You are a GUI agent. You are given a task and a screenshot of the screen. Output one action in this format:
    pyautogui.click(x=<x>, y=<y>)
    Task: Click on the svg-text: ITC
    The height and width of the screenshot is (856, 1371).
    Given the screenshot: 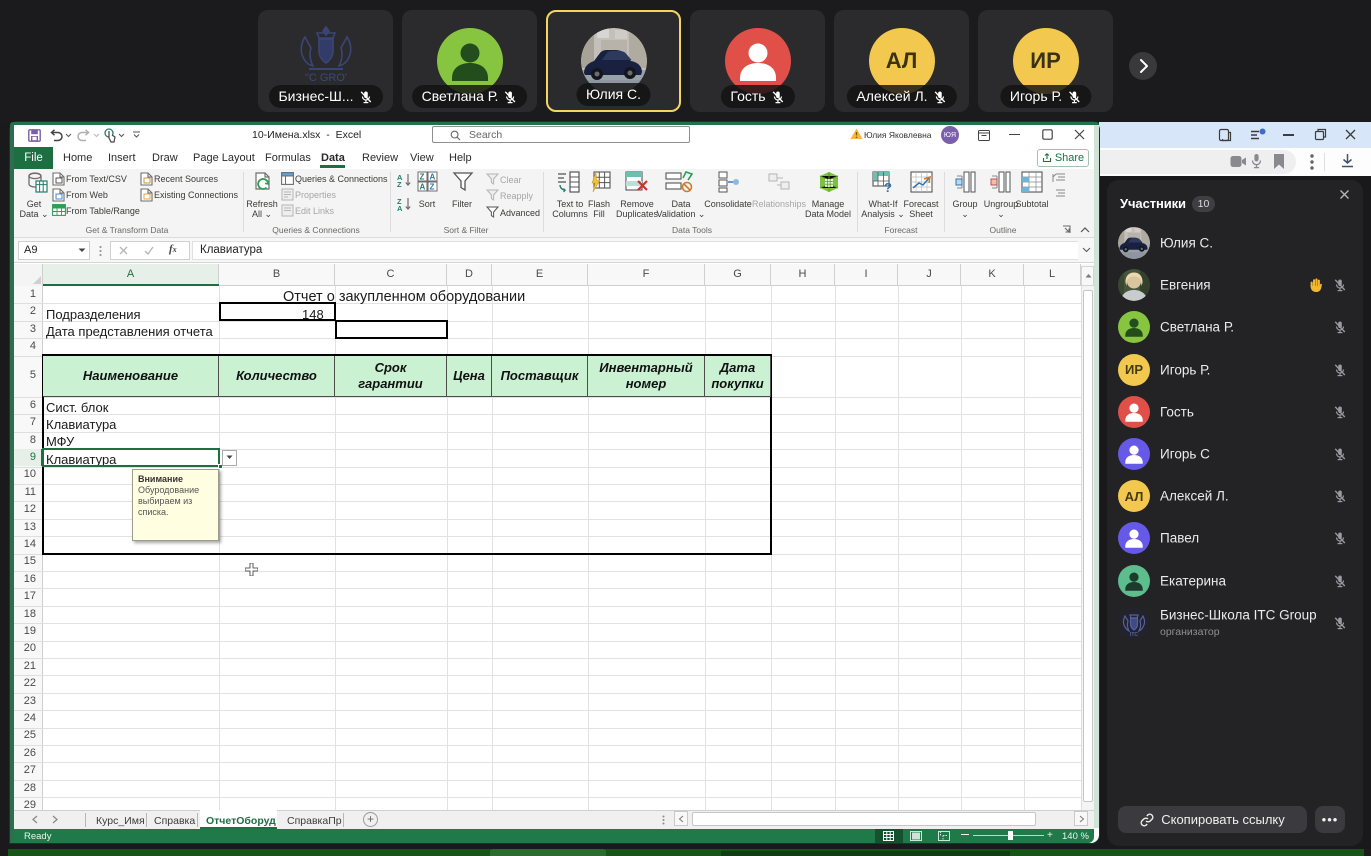 What is the action you would take?
    pyautogui.click(x=1134, y=635)
    